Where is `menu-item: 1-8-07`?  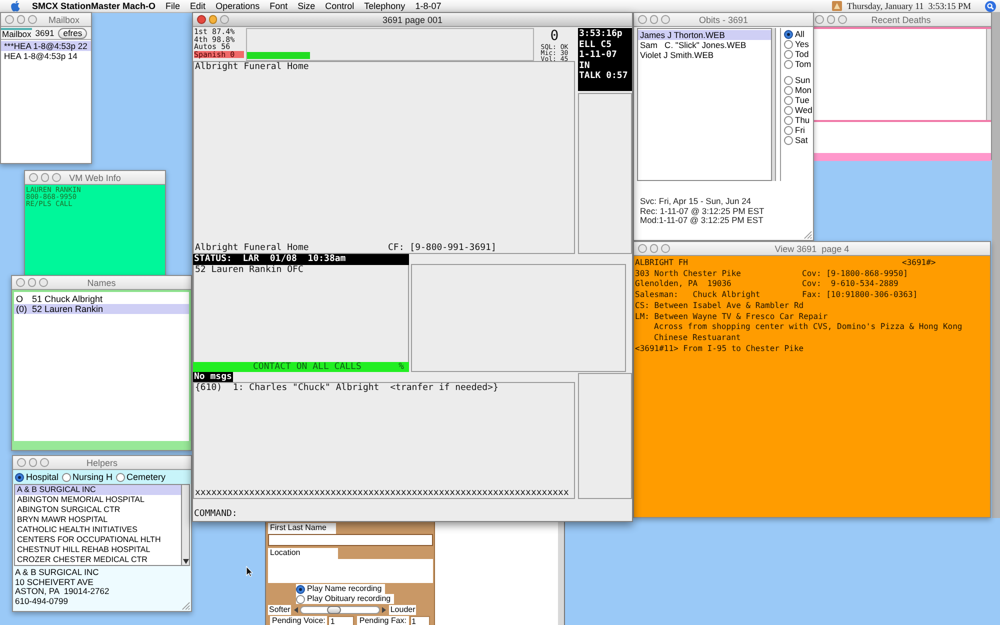
menu-item: 1-8-07 is located at coordinates (428, 6).